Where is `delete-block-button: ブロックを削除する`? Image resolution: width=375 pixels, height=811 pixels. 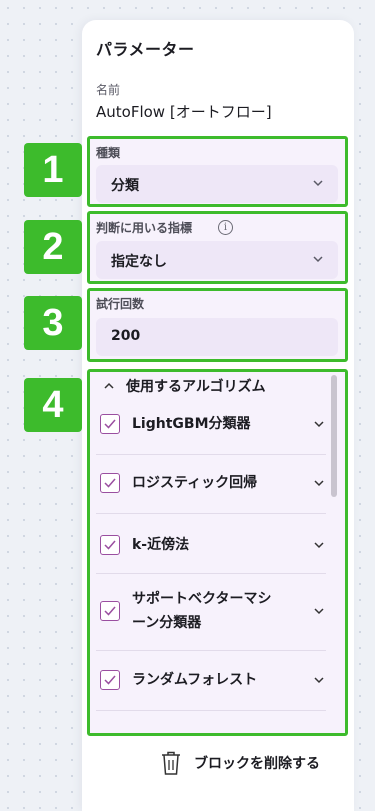
delete-block-button: ブロックを削除する is located at coordinates (252, 763).